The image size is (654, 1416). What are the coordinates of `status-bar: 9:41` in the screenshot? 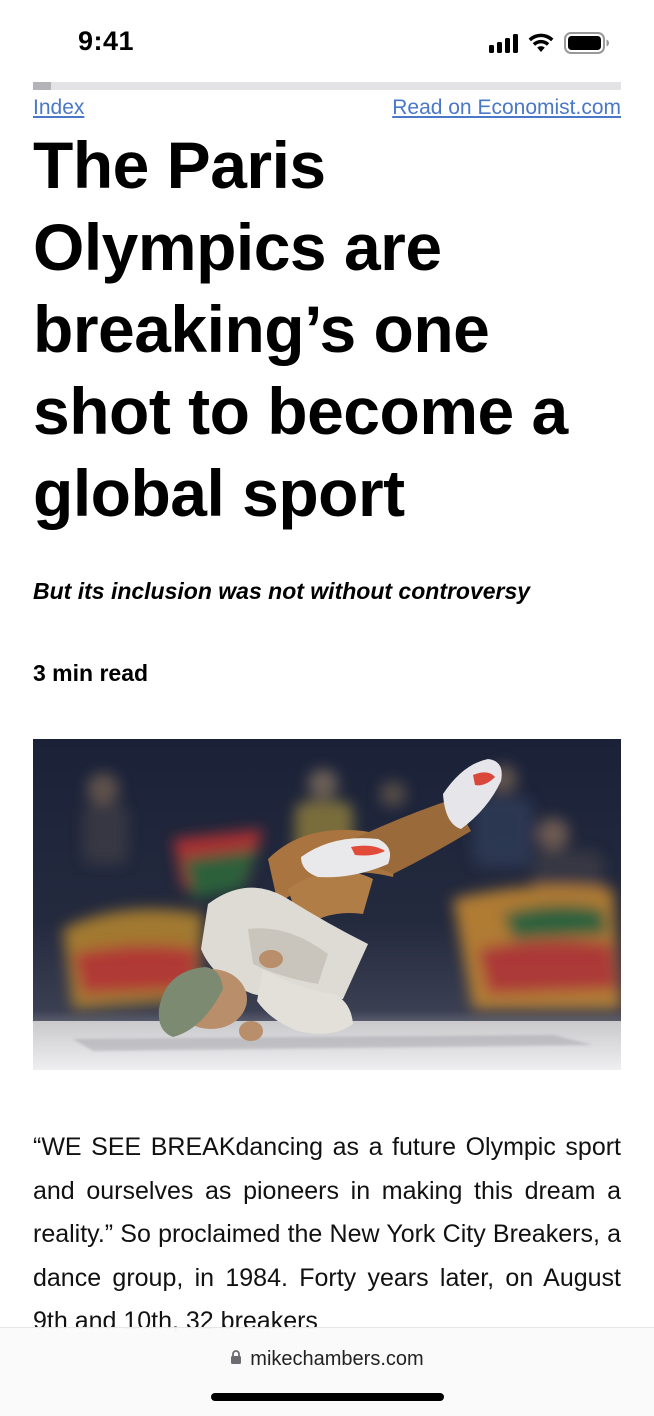 It's located at (327, 40).